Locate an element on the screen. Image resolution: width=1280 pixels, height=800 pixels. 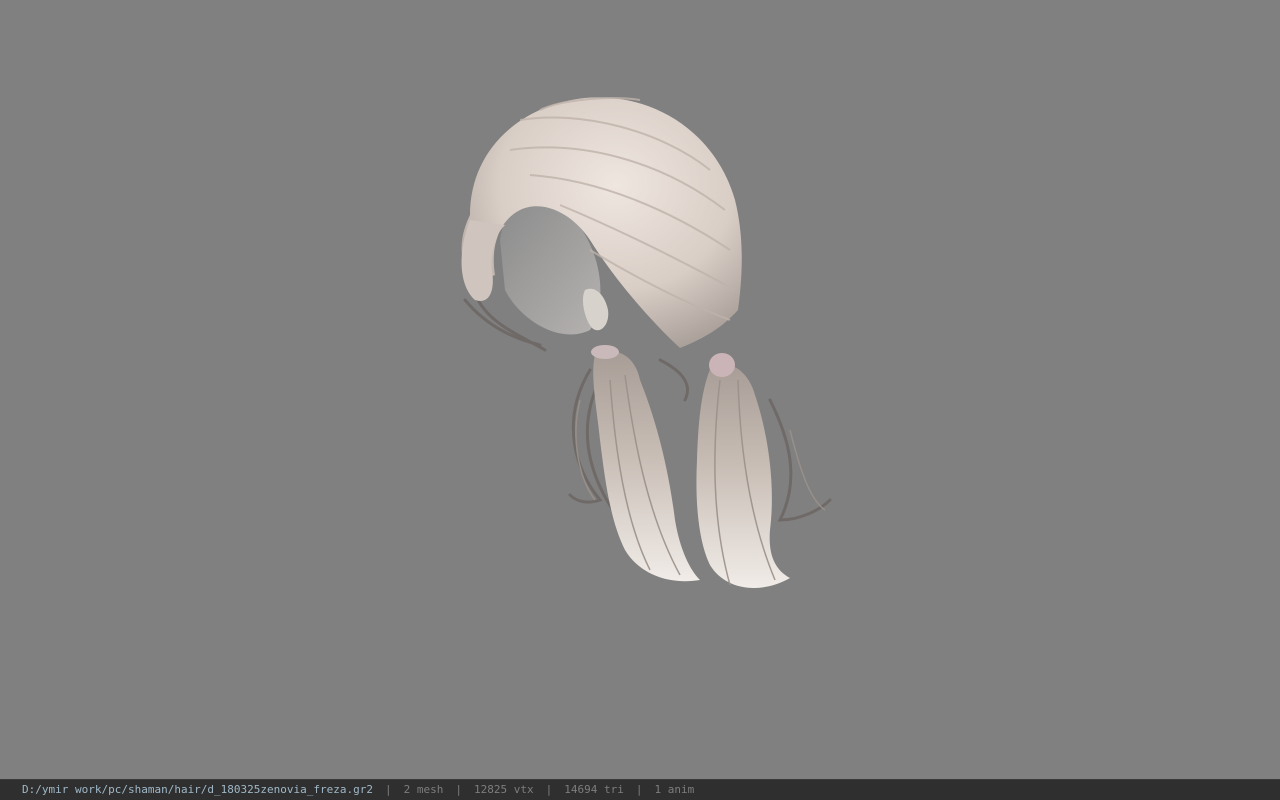
animation-count: 1 anim is located at coordinates (674, 789).